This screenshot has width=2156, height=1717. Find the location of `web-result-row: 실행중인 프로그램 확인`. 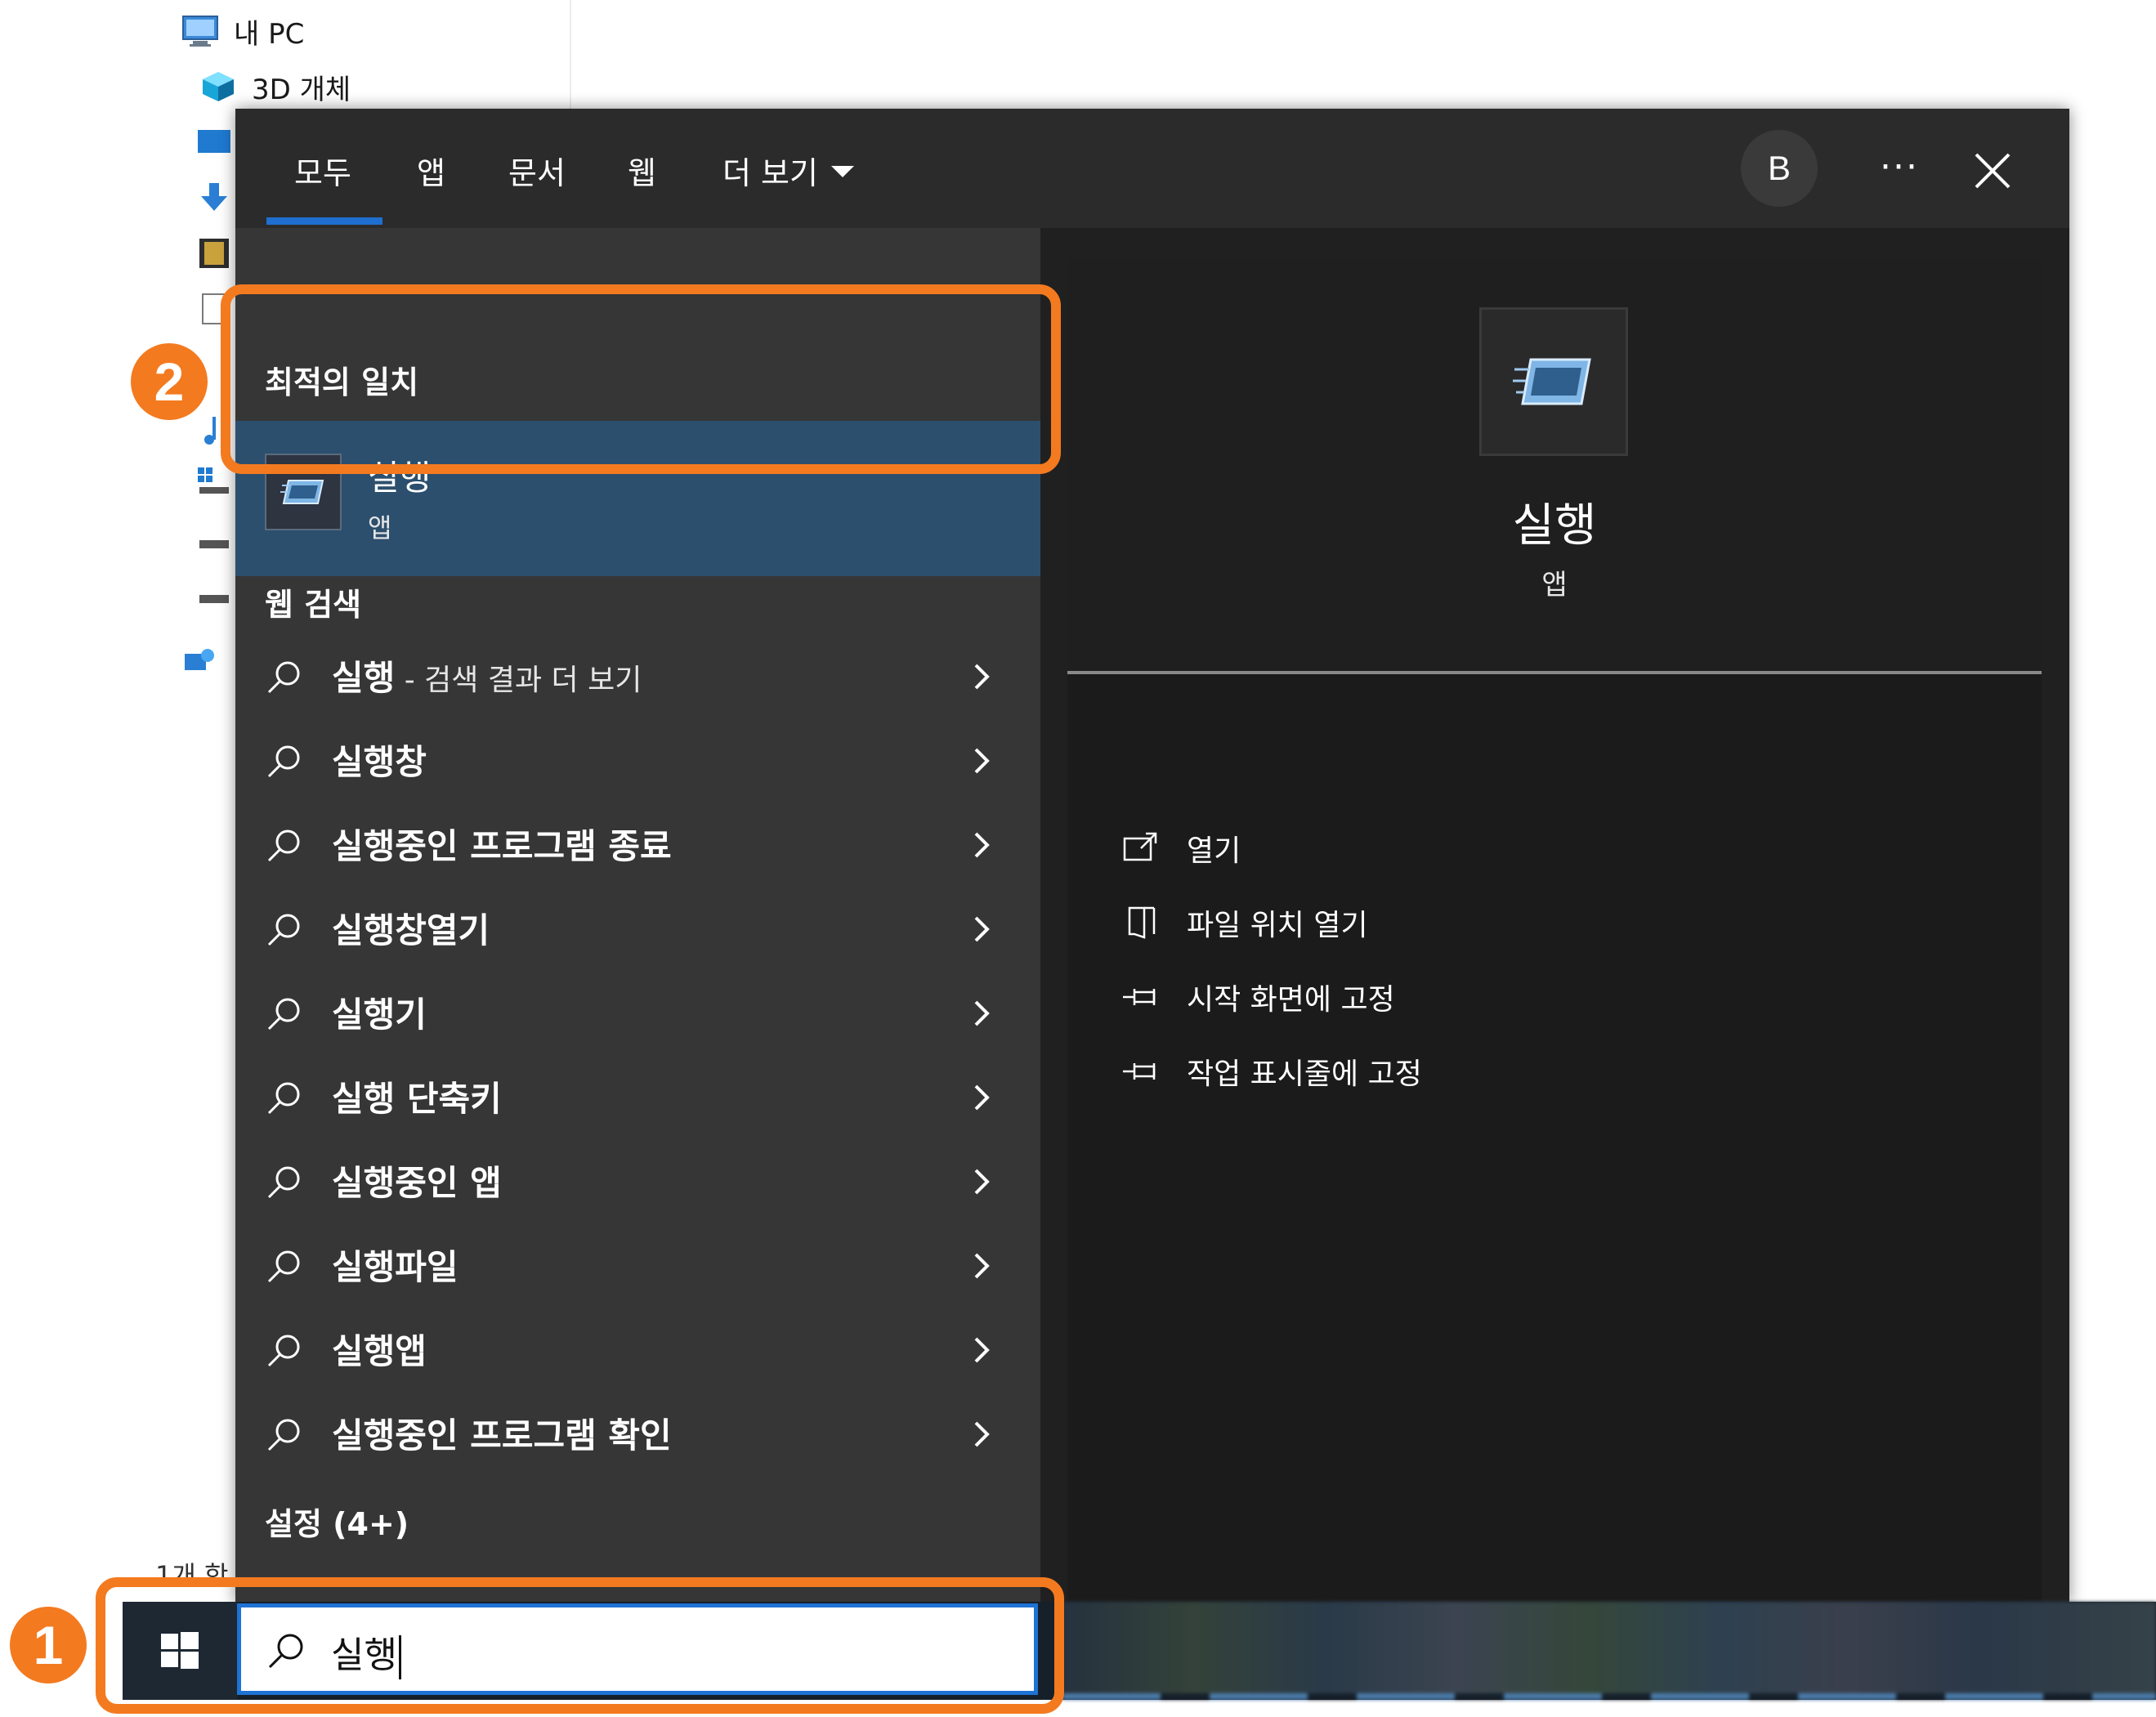

web-result-row: 실행중인 프로그램 확인 is located at coordinates (637, 1432).